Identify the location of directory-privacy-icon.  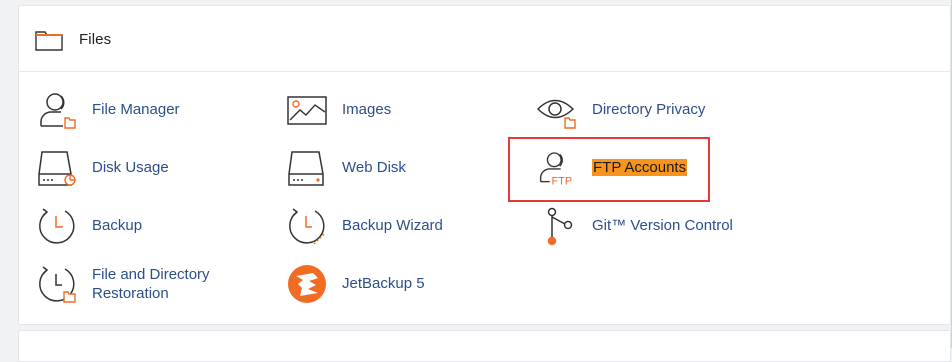
(556, 114).